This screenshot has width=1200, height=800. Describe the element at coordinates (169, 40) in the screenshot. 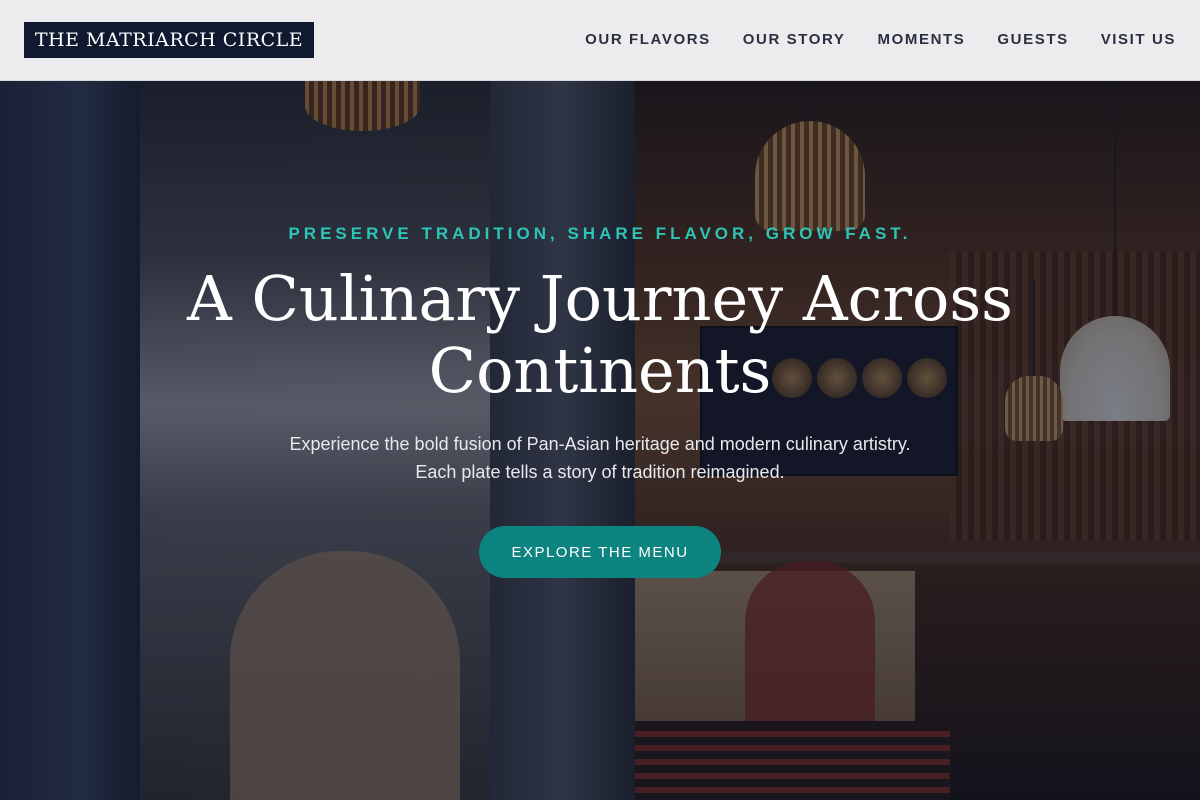

I see `site-logo: THE MATRIARCH CIRCLE` at that location.